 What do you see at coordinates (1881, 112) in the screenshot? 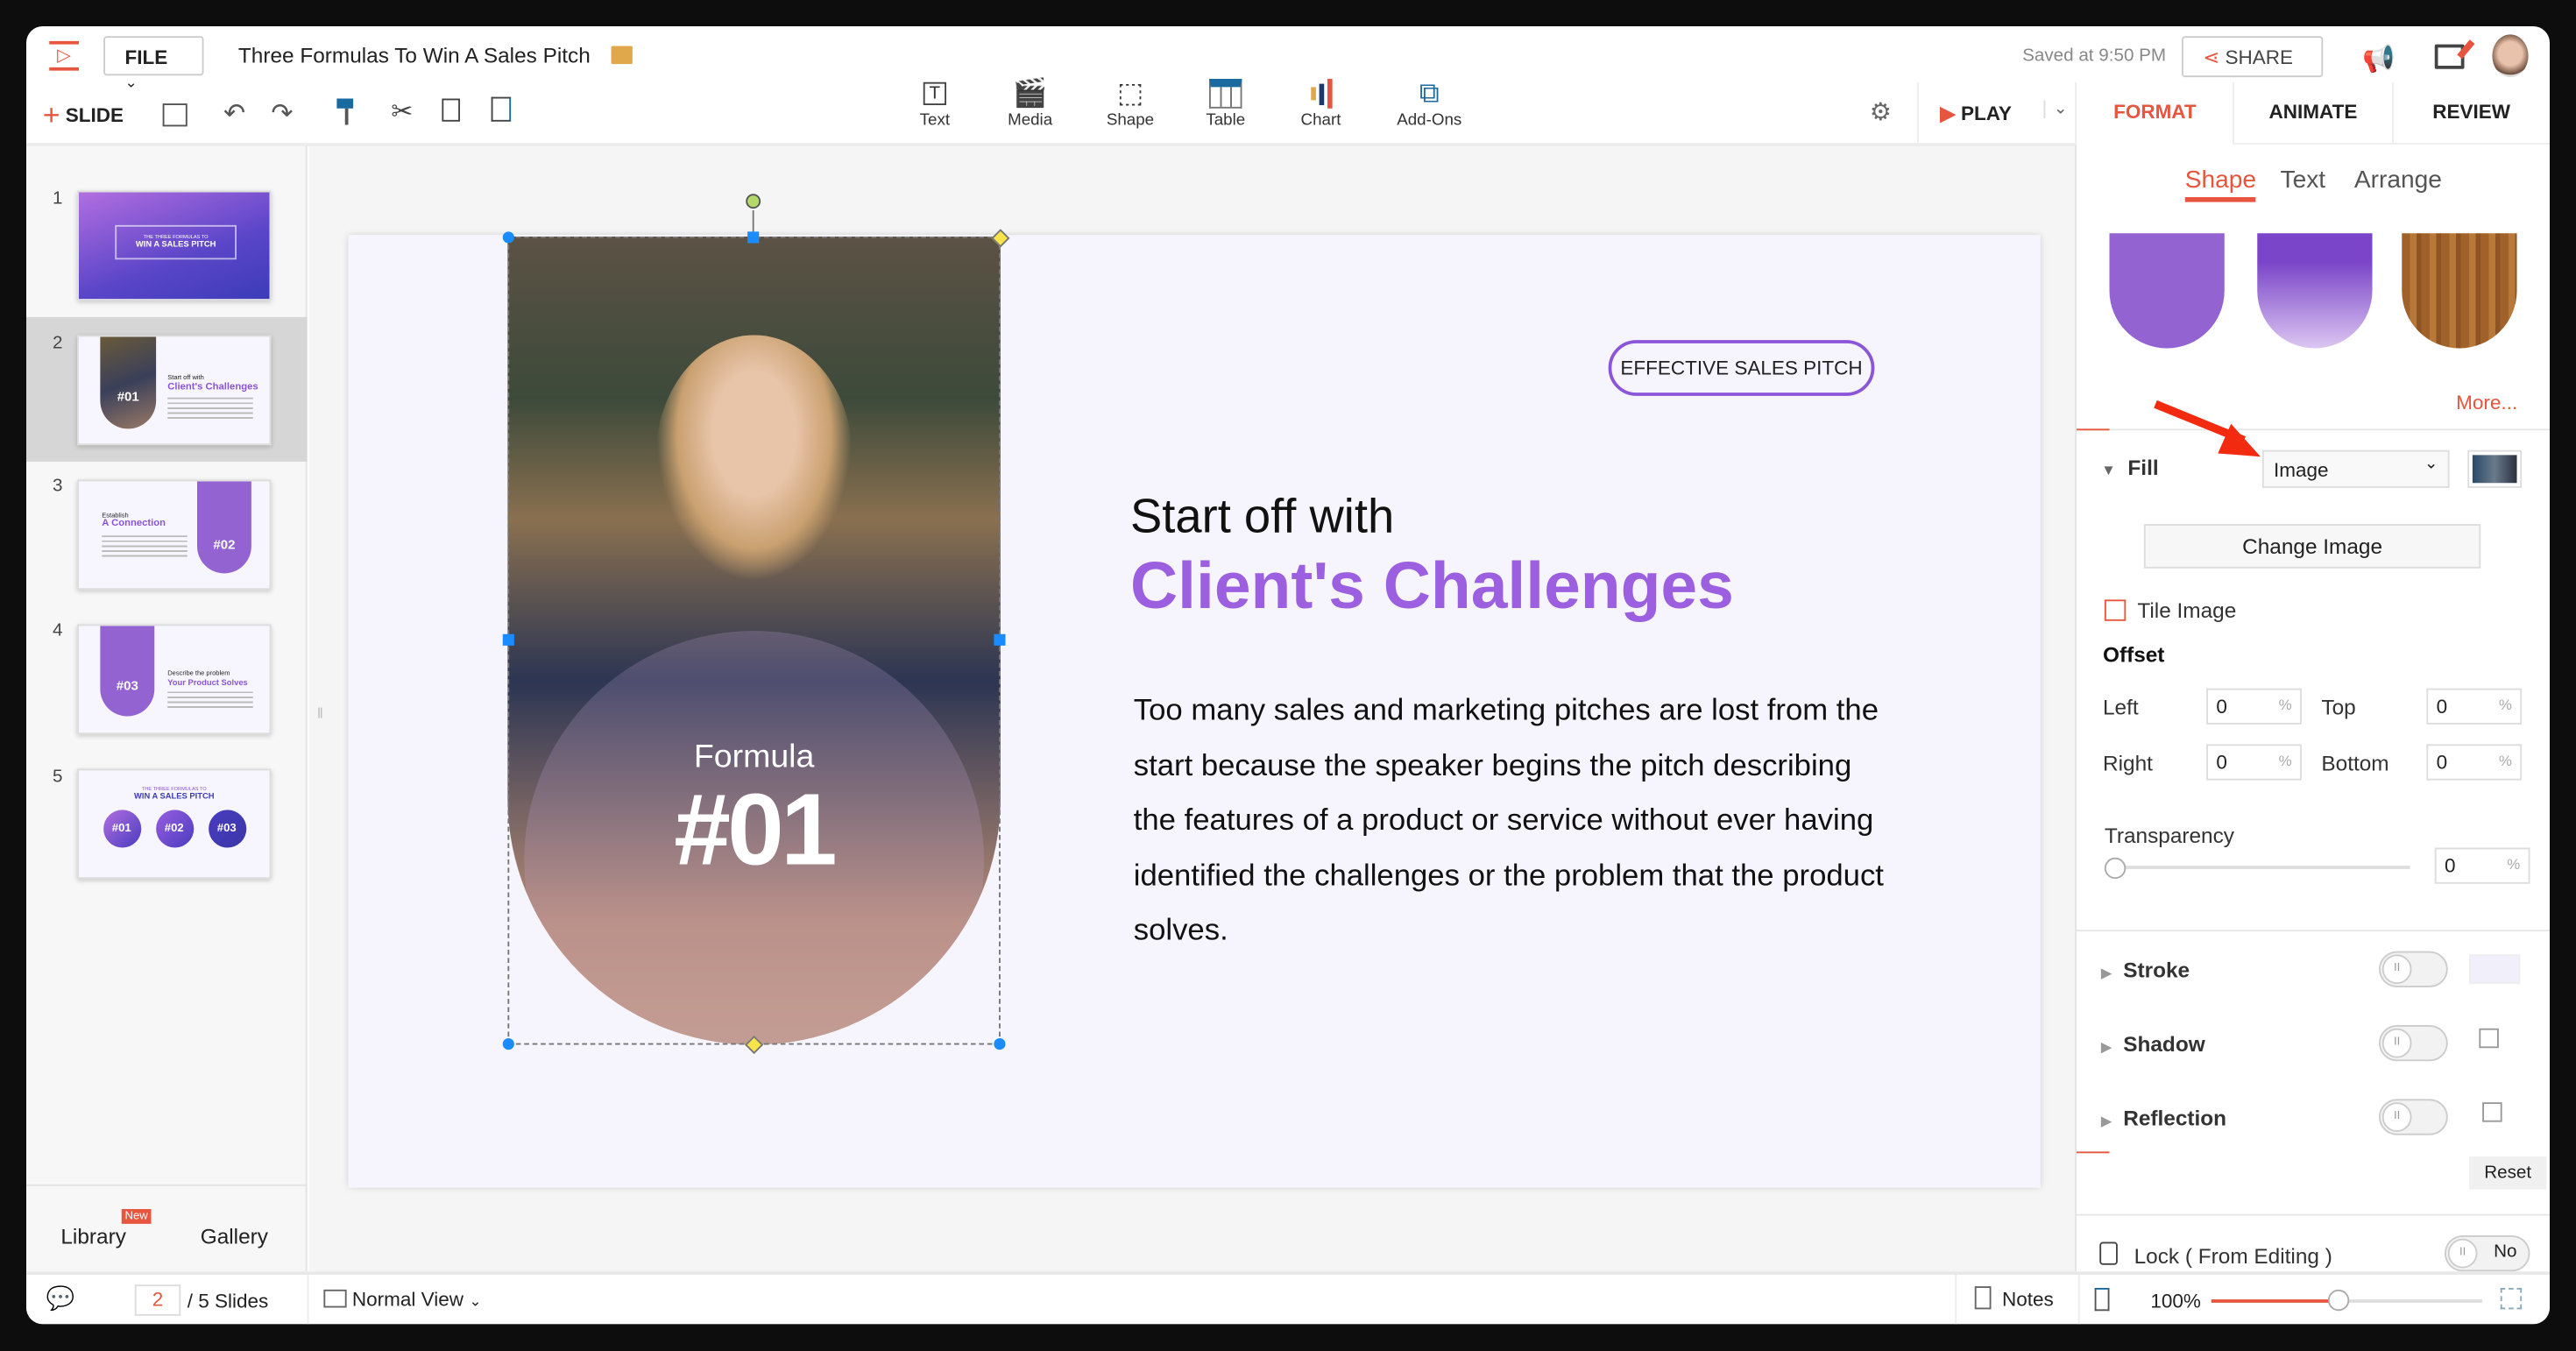
I see `slideshow-settings-icon: ⚙` at bounding box center [1881, 112].